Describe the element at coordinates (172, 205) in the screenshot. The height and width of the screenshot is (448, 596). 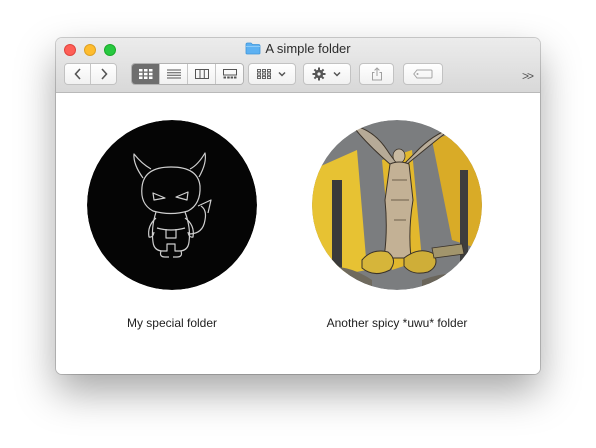
I see `devil-folder-icon` at that location.